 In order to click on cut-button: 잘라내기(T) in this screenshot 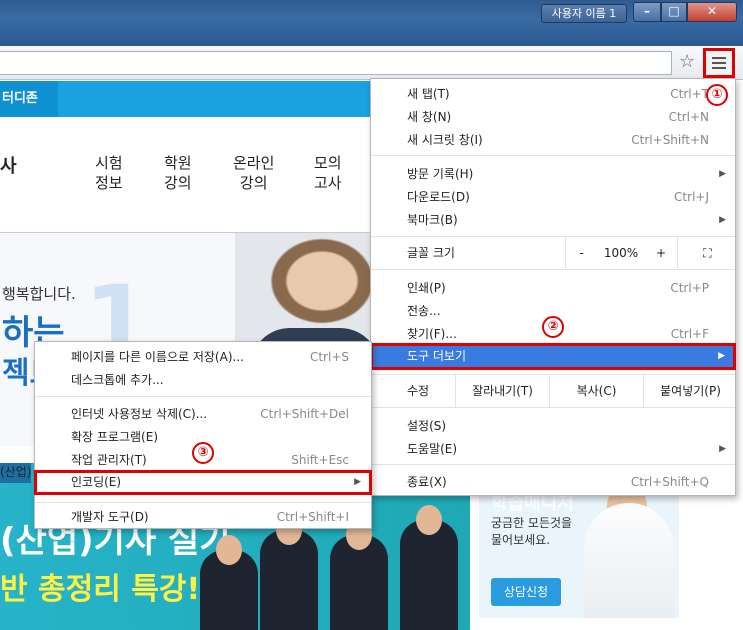, I will do `click(502, 391)`.